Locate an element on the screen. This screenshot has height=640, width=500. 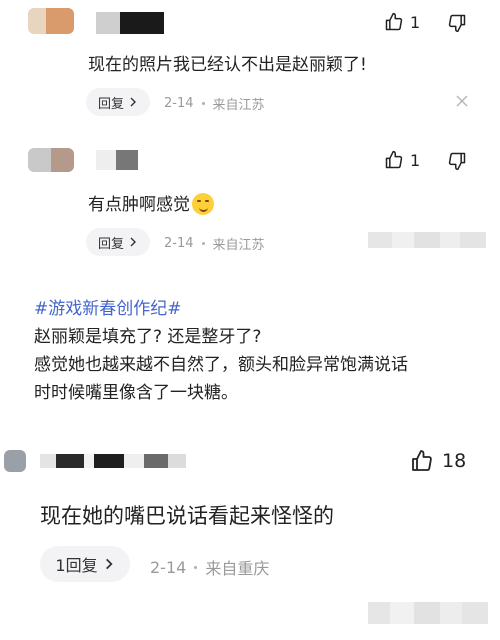
post-tag: #游戏新春创作纪# is located at coordinates (108, 306).